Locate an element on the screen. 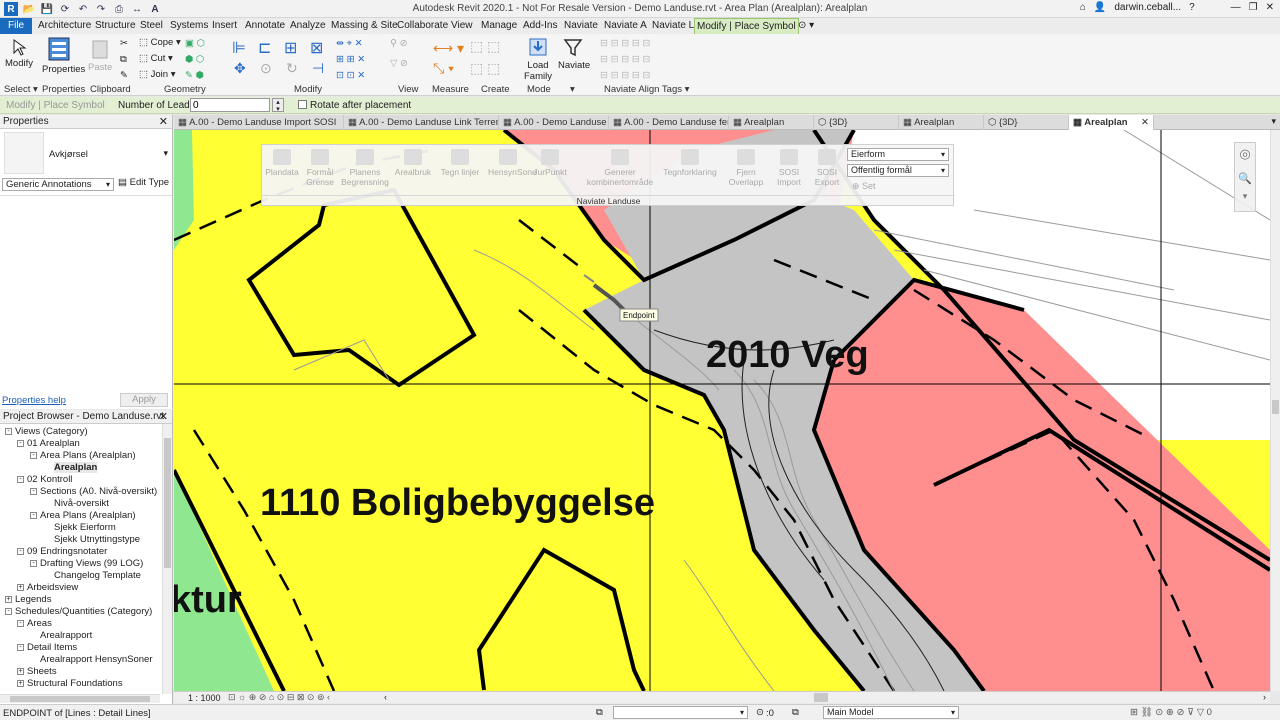  tab-annotate: Annotate is located at coordinates (265, 26).